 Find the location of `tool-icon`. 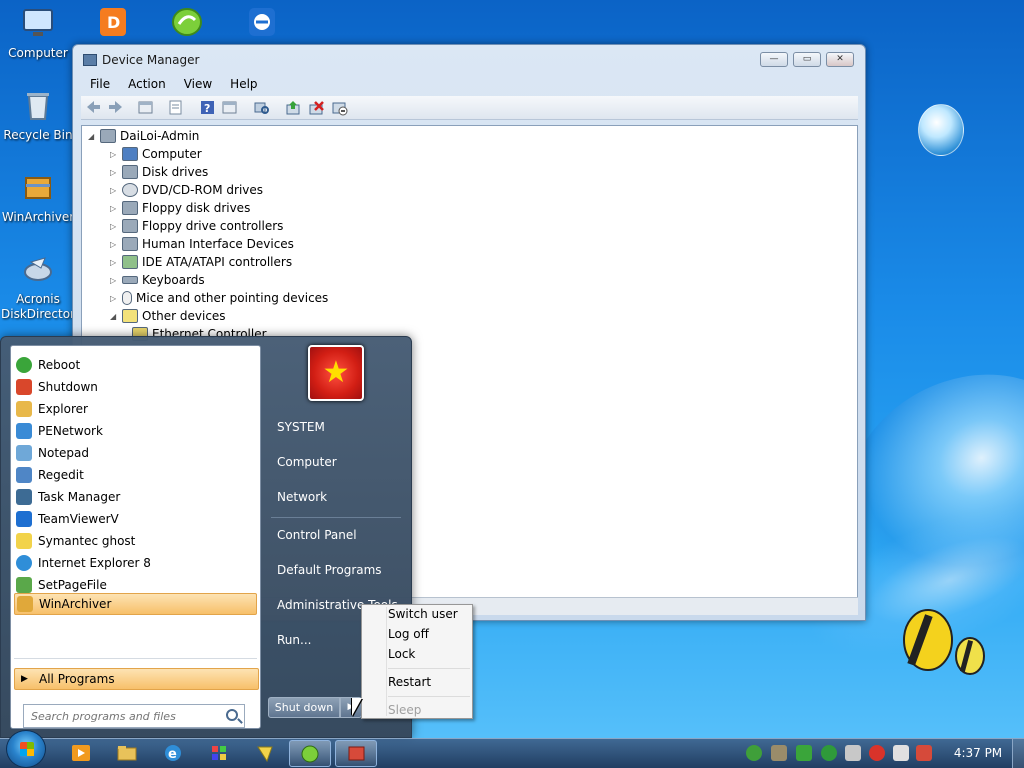

tool-icon is located at coordinates (853, 753).